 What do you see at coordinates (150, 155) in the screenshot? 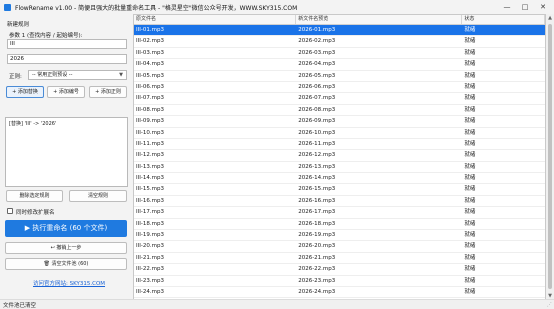
I see `cell-original-name: III-12.mp3` at bounding box center [150, 155].